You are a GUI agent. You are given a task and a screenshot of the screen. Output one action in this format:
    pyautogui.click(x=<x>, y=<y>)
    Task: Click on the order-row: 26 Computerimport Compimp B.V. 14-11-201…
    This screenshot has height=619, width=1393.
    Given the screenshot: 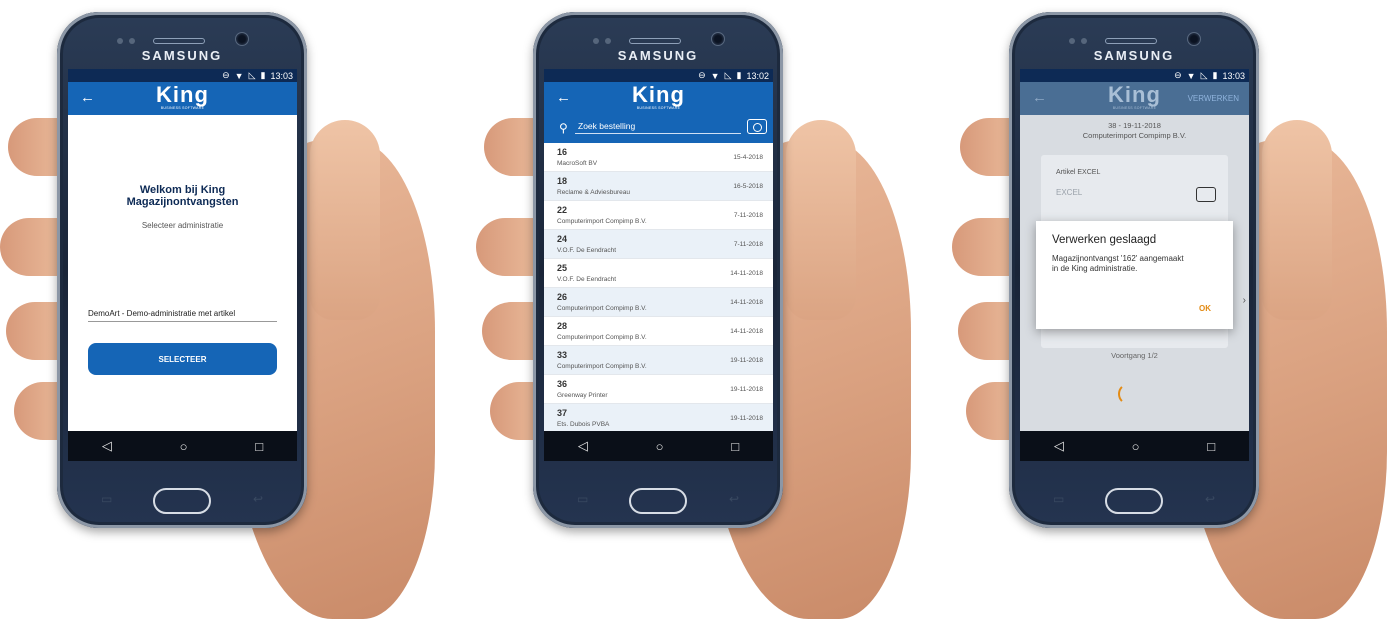 What is the action you would take?
    pyautogui.click(x=658, y=302)
    